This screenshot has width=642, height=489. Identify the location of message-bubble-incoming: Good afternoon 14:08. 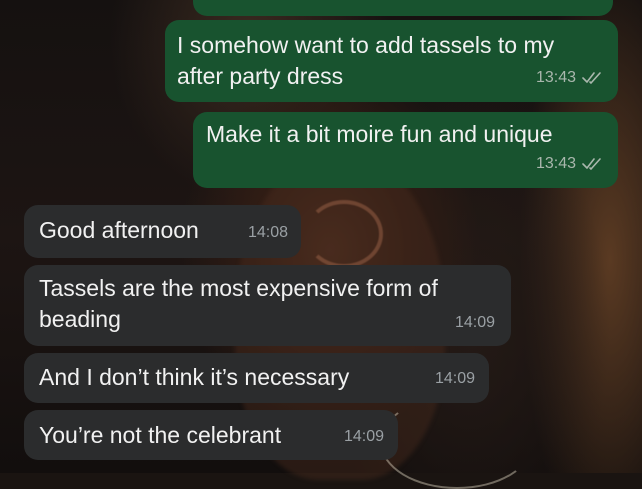
(162, 231).